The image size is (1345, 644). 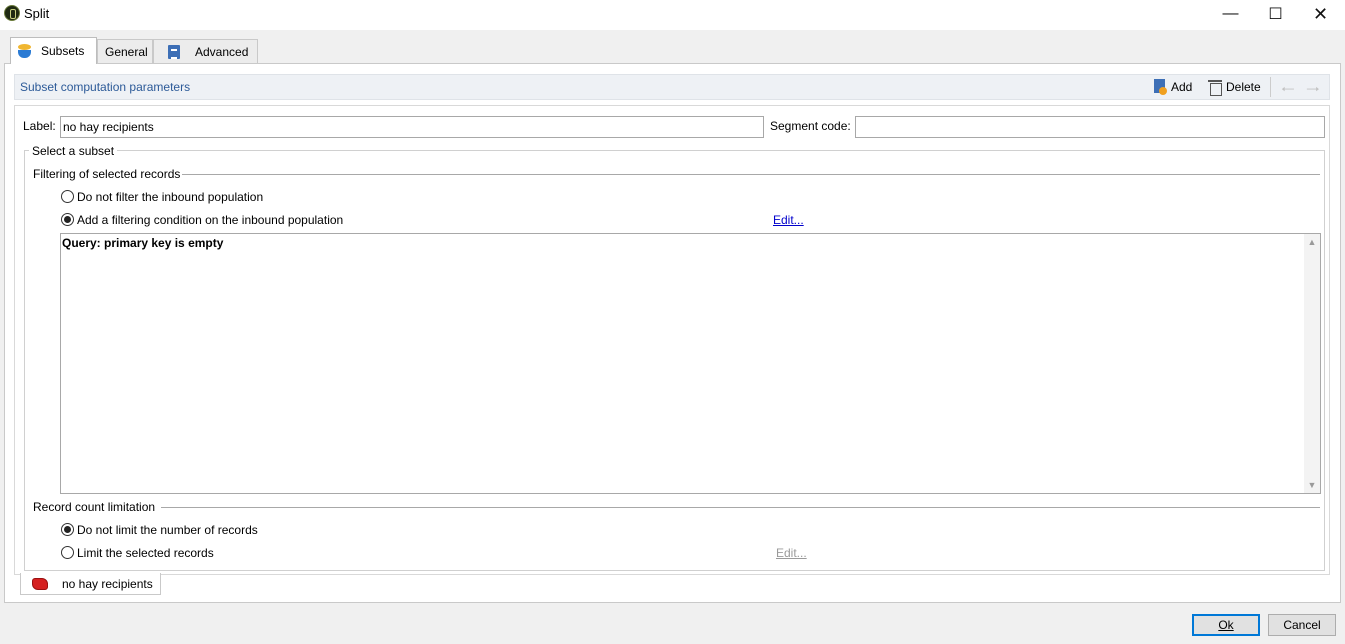 I want to click on add-icon, so click(x=1160, y=87).